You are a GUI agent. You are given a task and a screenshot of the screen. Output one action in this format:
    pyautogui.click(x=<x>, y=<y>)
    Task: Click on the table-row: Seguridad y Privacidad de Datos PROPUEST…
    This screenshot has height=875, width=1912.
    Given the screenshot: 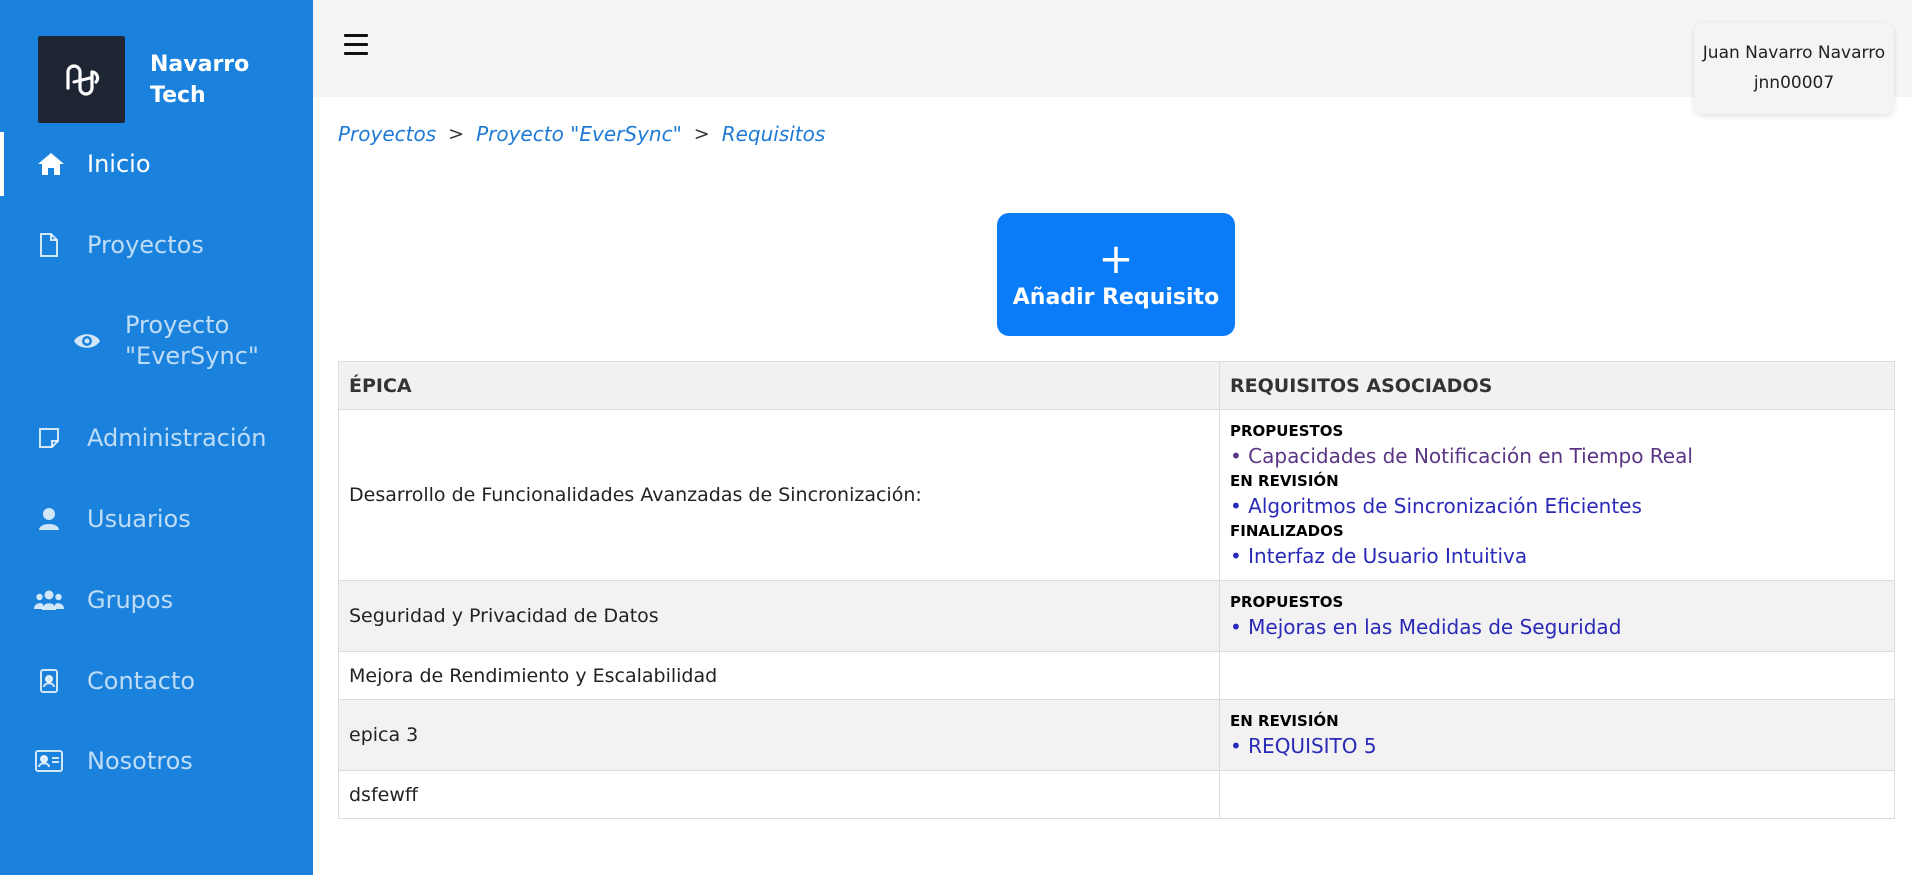 What is the action you would take?
    pyautogui.click(x=1116, y=616)
    